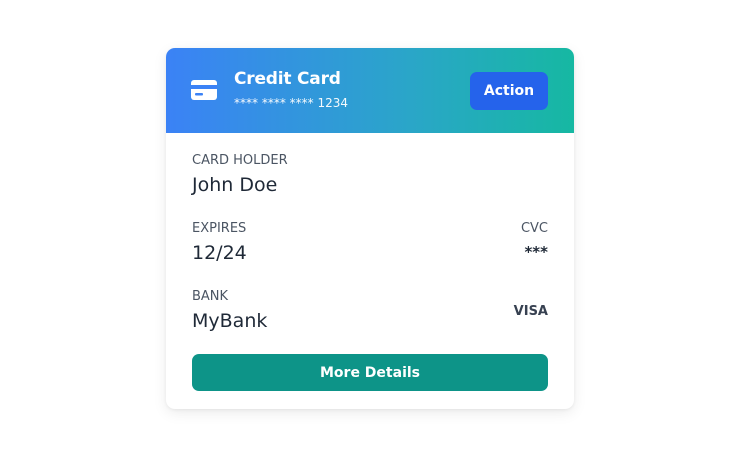 The width and height of the screenshot is (750, 469). I want to click on action-button: Action, so click(509, 91).